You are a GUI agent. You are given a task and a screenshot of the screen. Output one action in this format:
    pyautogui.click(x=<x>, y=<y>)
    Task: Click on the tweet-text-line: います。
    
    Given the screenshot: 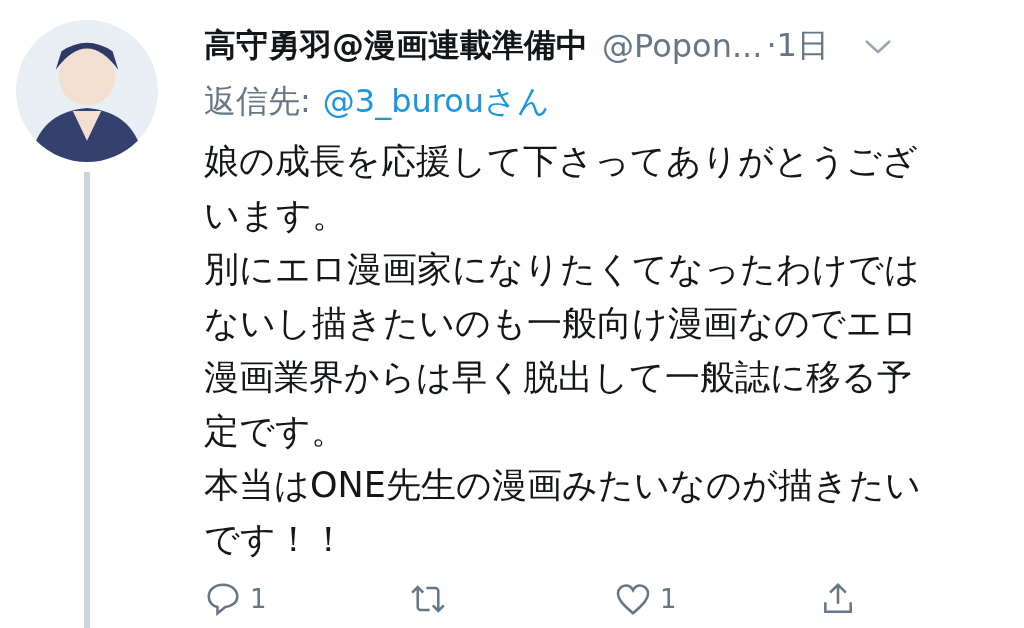 What is the action you would take?
    pyautogui.click(x=276, y=215)
    